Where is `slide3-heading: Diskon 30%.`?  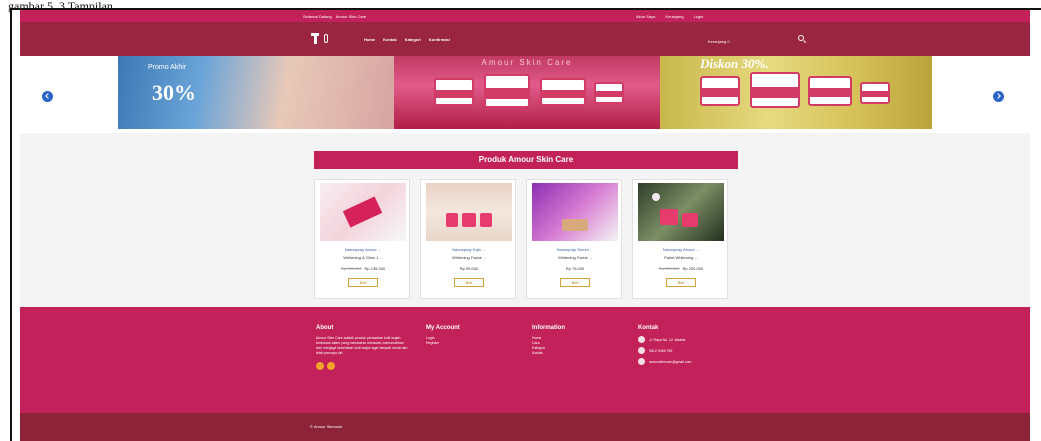
slide3-heading: Diskon 30%. is located at coordinates (734, 63).